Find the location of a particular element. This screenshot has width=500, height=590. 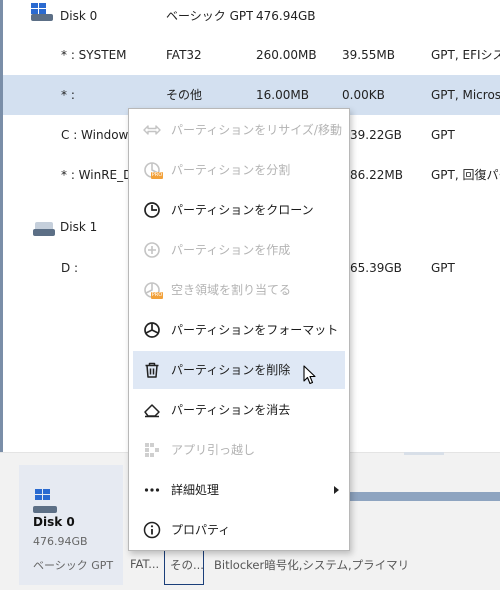

menu-item-create: パーティションを作成 is located at coordinates (239, 250).